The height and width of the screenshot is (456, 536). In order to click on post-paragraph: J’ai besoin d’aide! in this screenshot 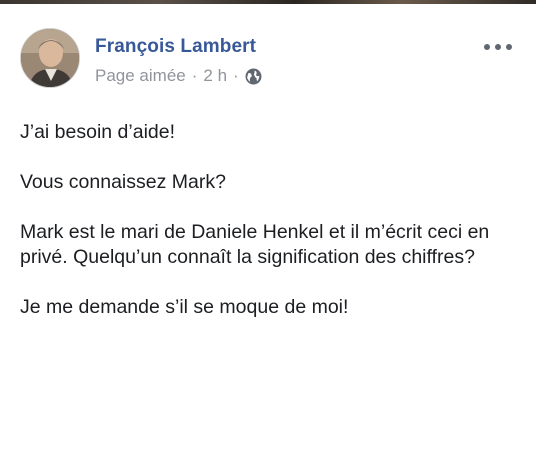, I will do `click(98, 132)`.